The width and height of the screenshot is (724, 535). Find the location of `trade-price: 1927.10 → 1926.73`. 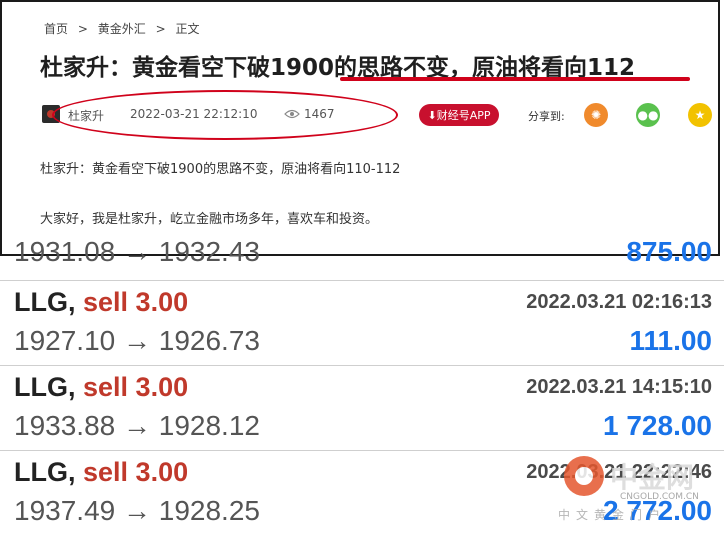

trade-price: 1927.10 → 1926.73 is located at coordinates (137, 340).